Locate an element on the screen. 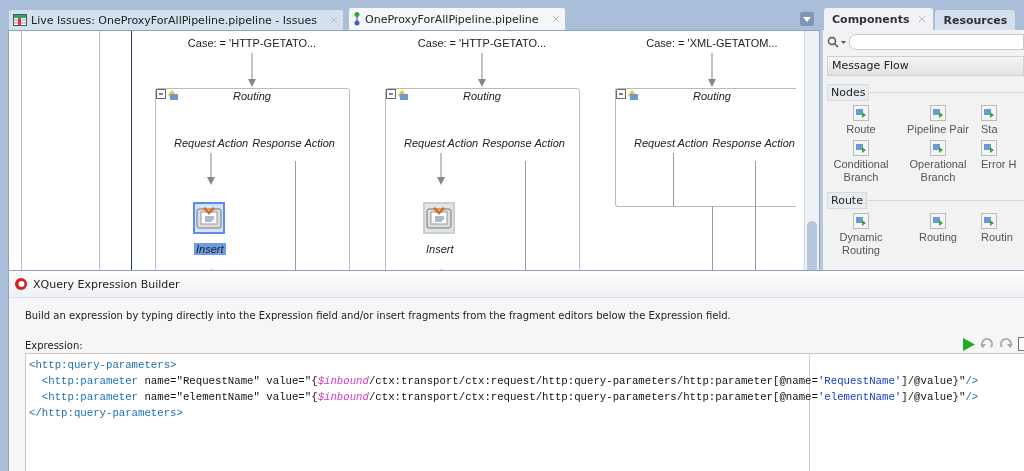 The height and width of the screenshot is (471, 1024). palette-item: Routin is located at coordinates (1002, 235).